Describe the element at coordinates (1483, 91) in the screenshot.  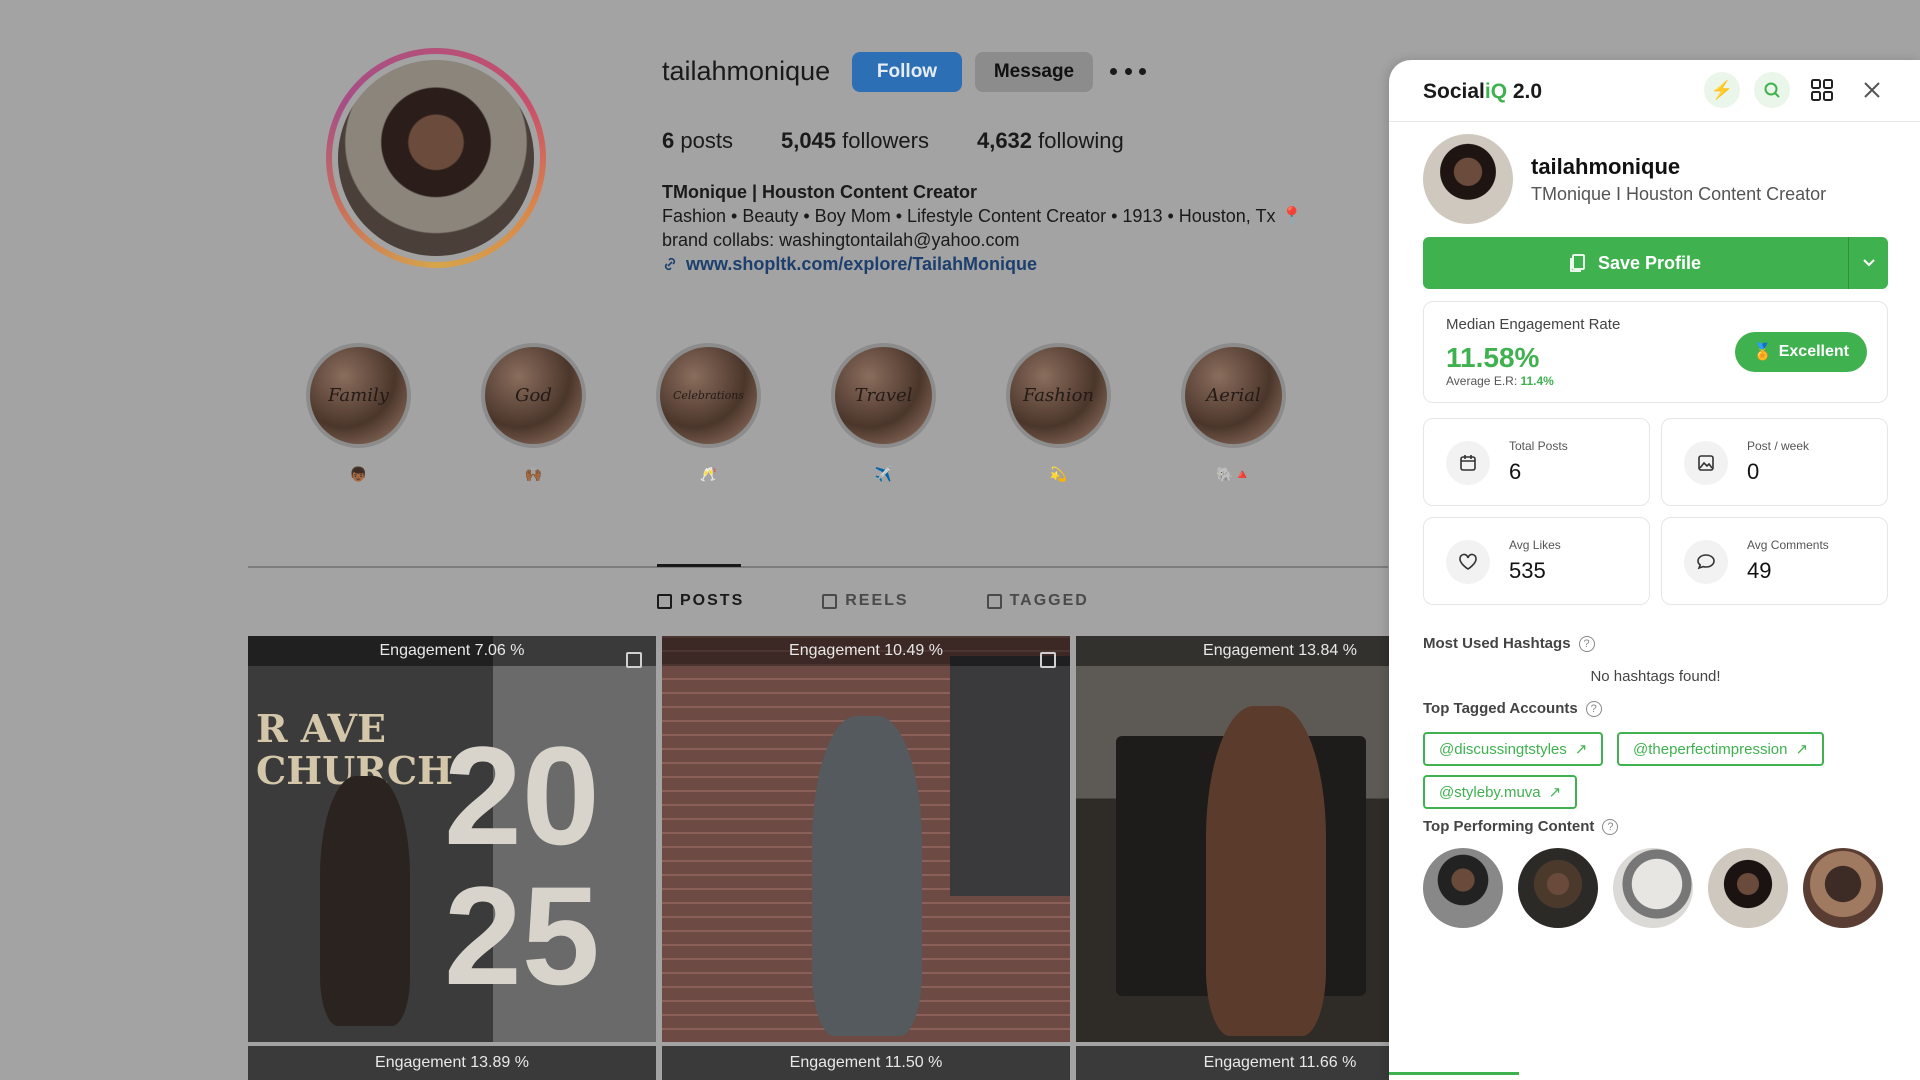
I see `socialiq-logo: SocialiQ 2.0` at that location.